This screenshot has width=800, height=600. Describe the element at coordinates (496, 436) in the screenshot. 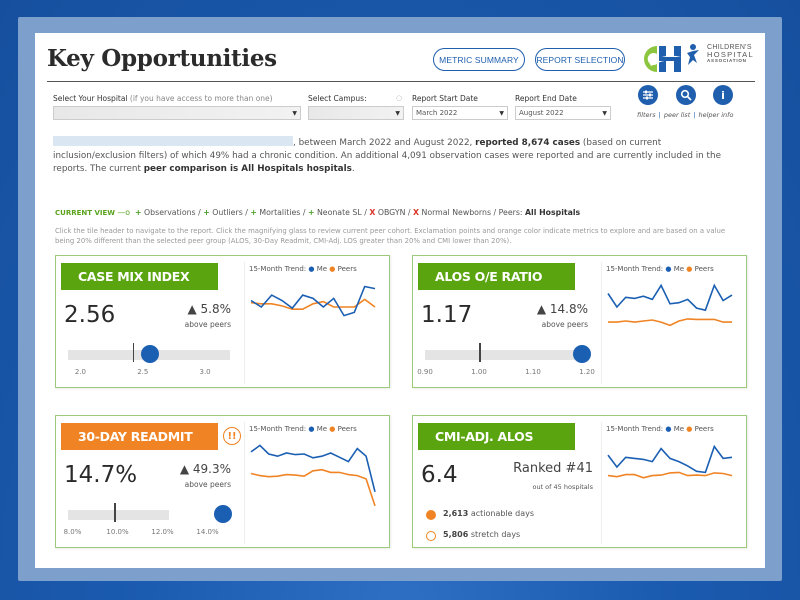

I see `tile-header-cmi-alos: CMI-ADJ. ALOS` at that location.